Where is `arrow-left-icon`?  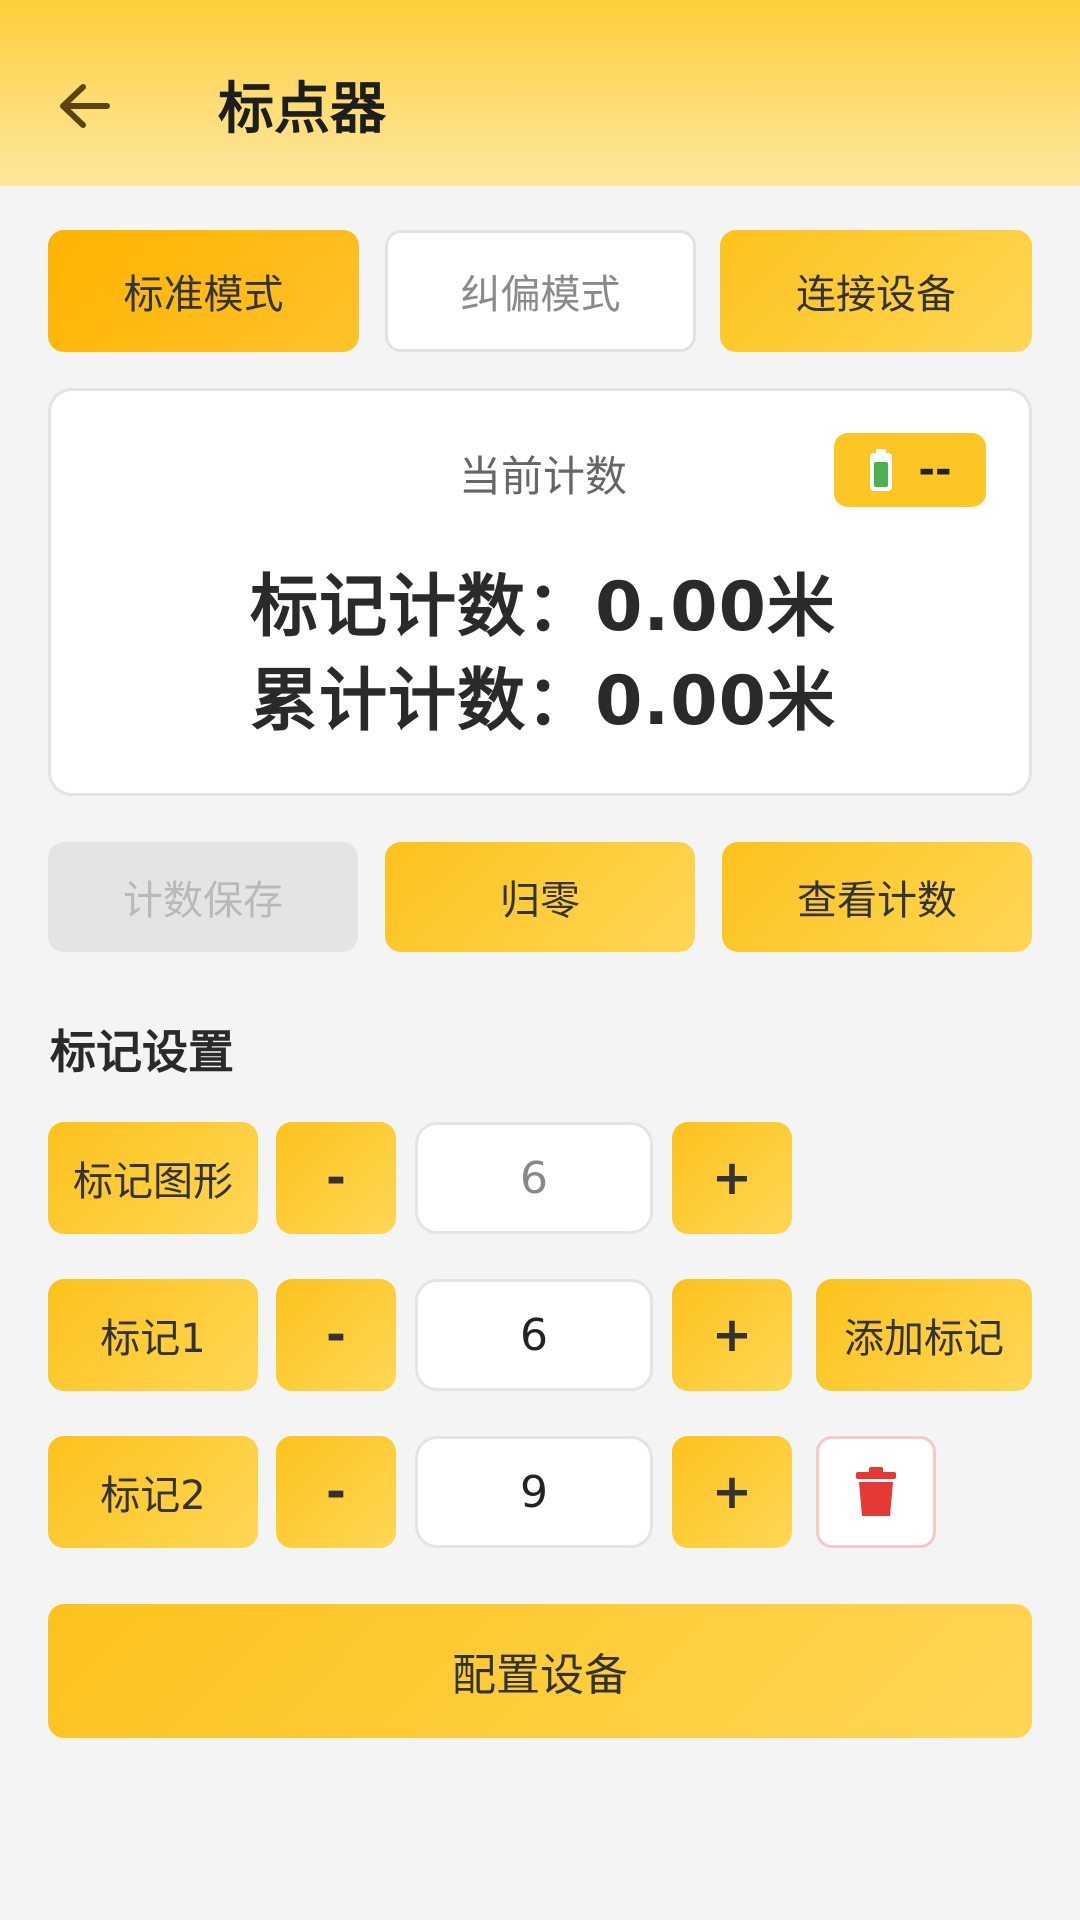
arrow-left-icon is located at coordinates (85, 106).